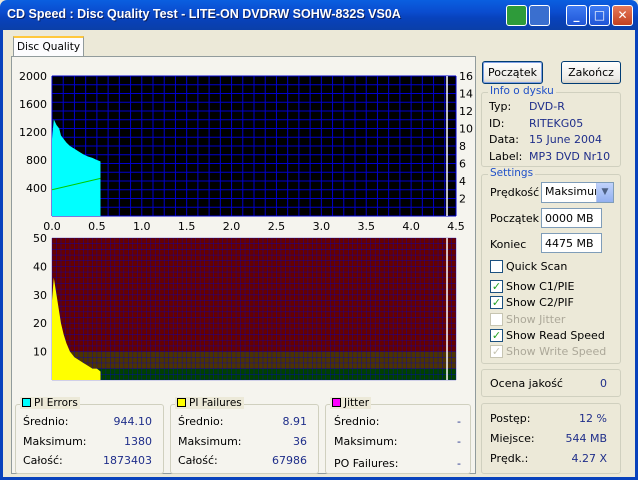  I want to click on show-read-speed-checkbox: ✓, so click(496, 335).